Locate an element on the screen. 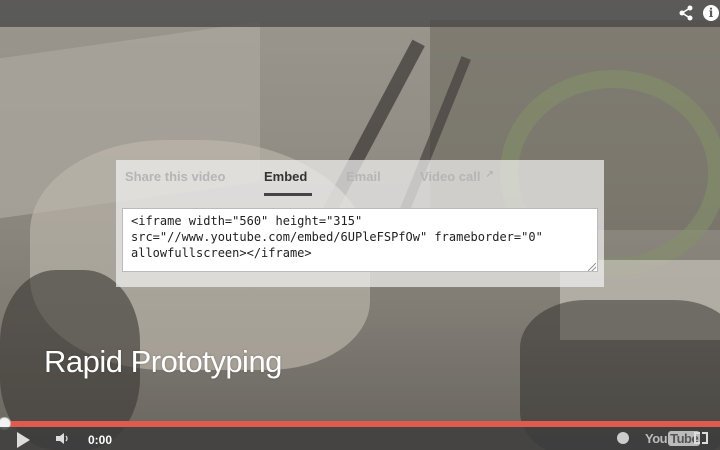 The image size is (720, 450). top-bar: i is located at coordinates (360, 13).